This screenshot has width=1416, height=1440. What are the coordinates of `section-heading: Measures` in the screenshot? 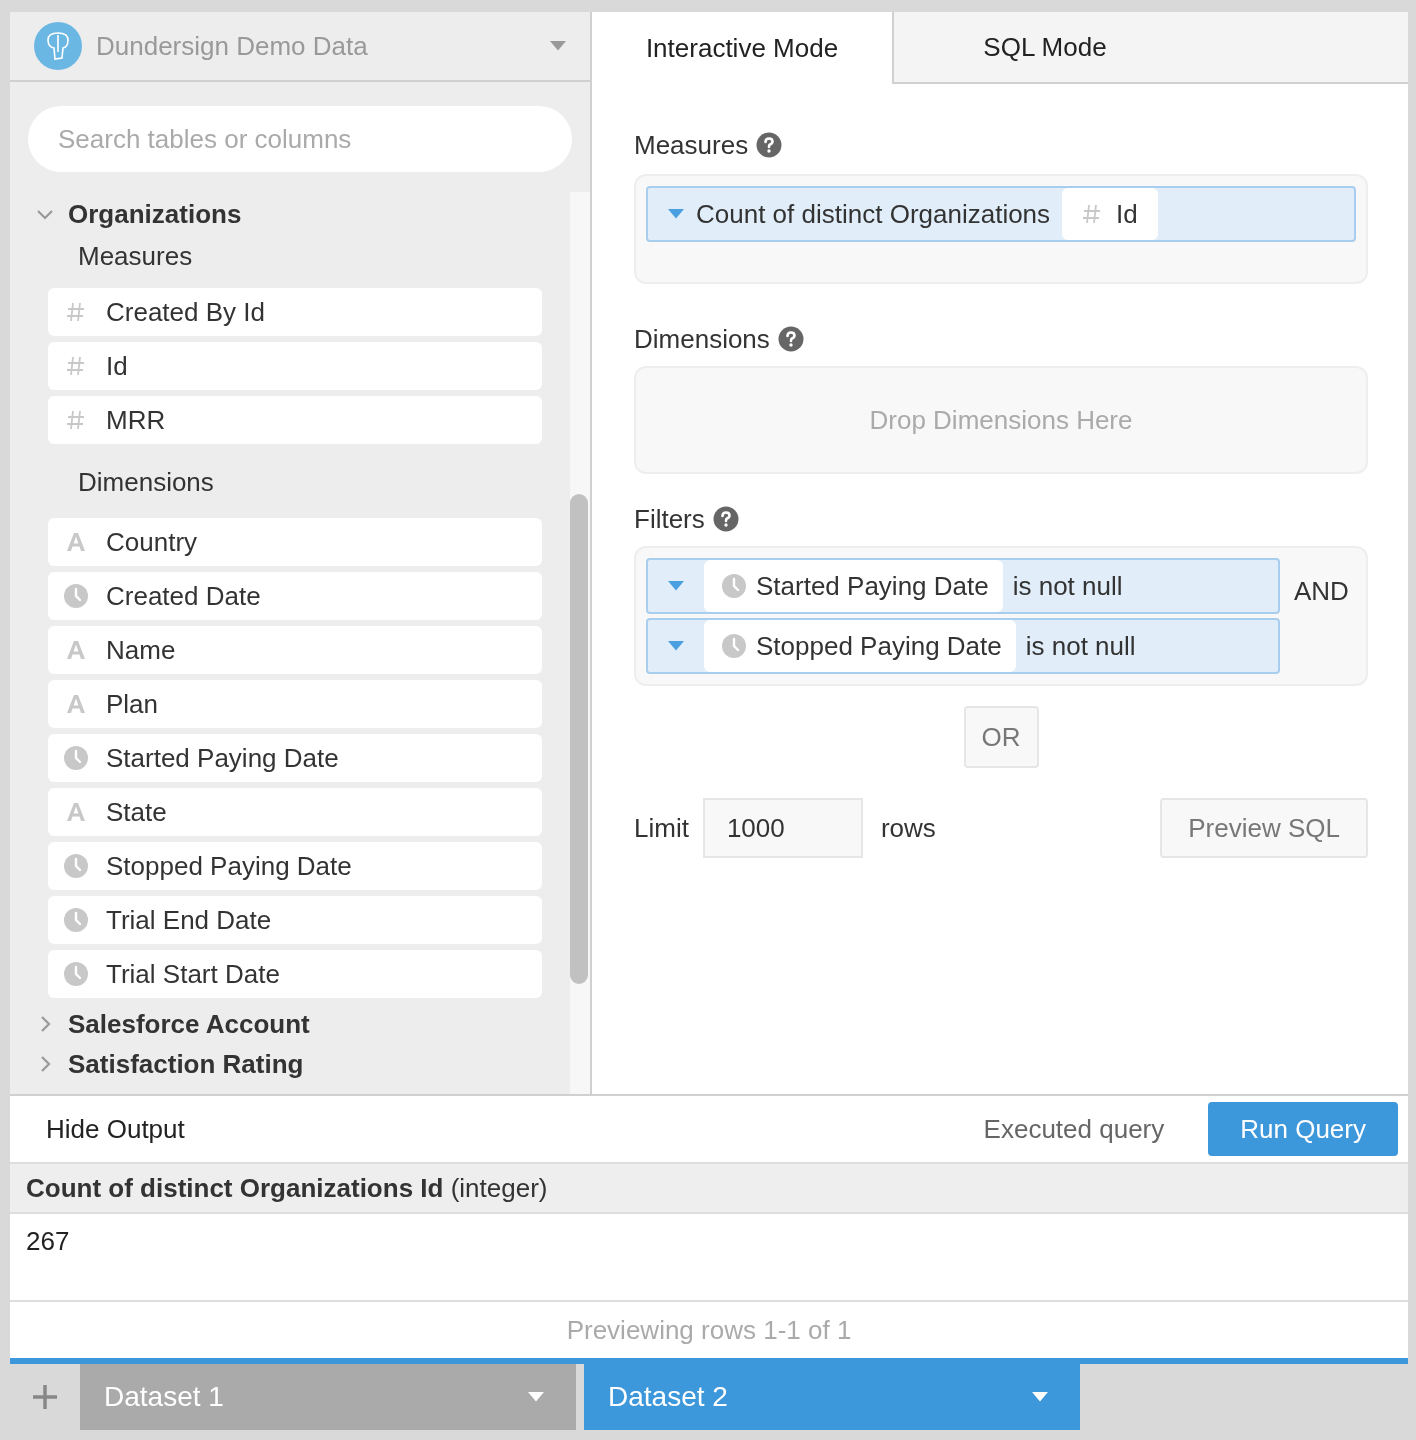 It's located at (135, 256).